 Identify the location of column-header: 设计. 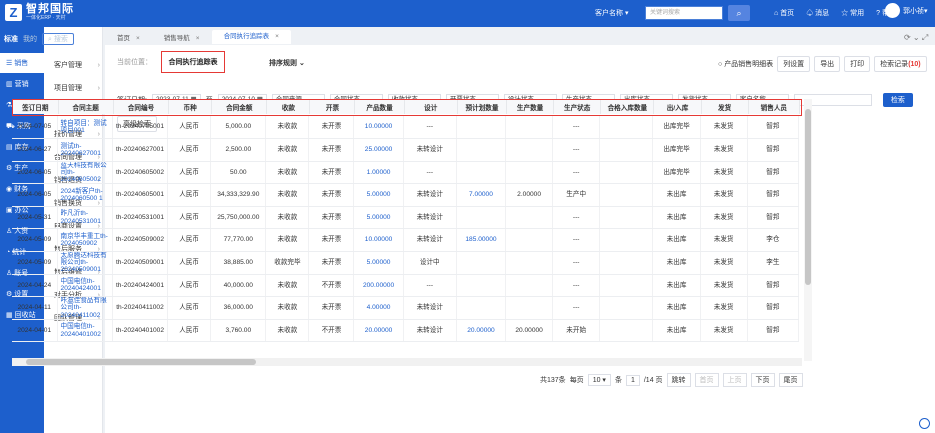
(431, 107).